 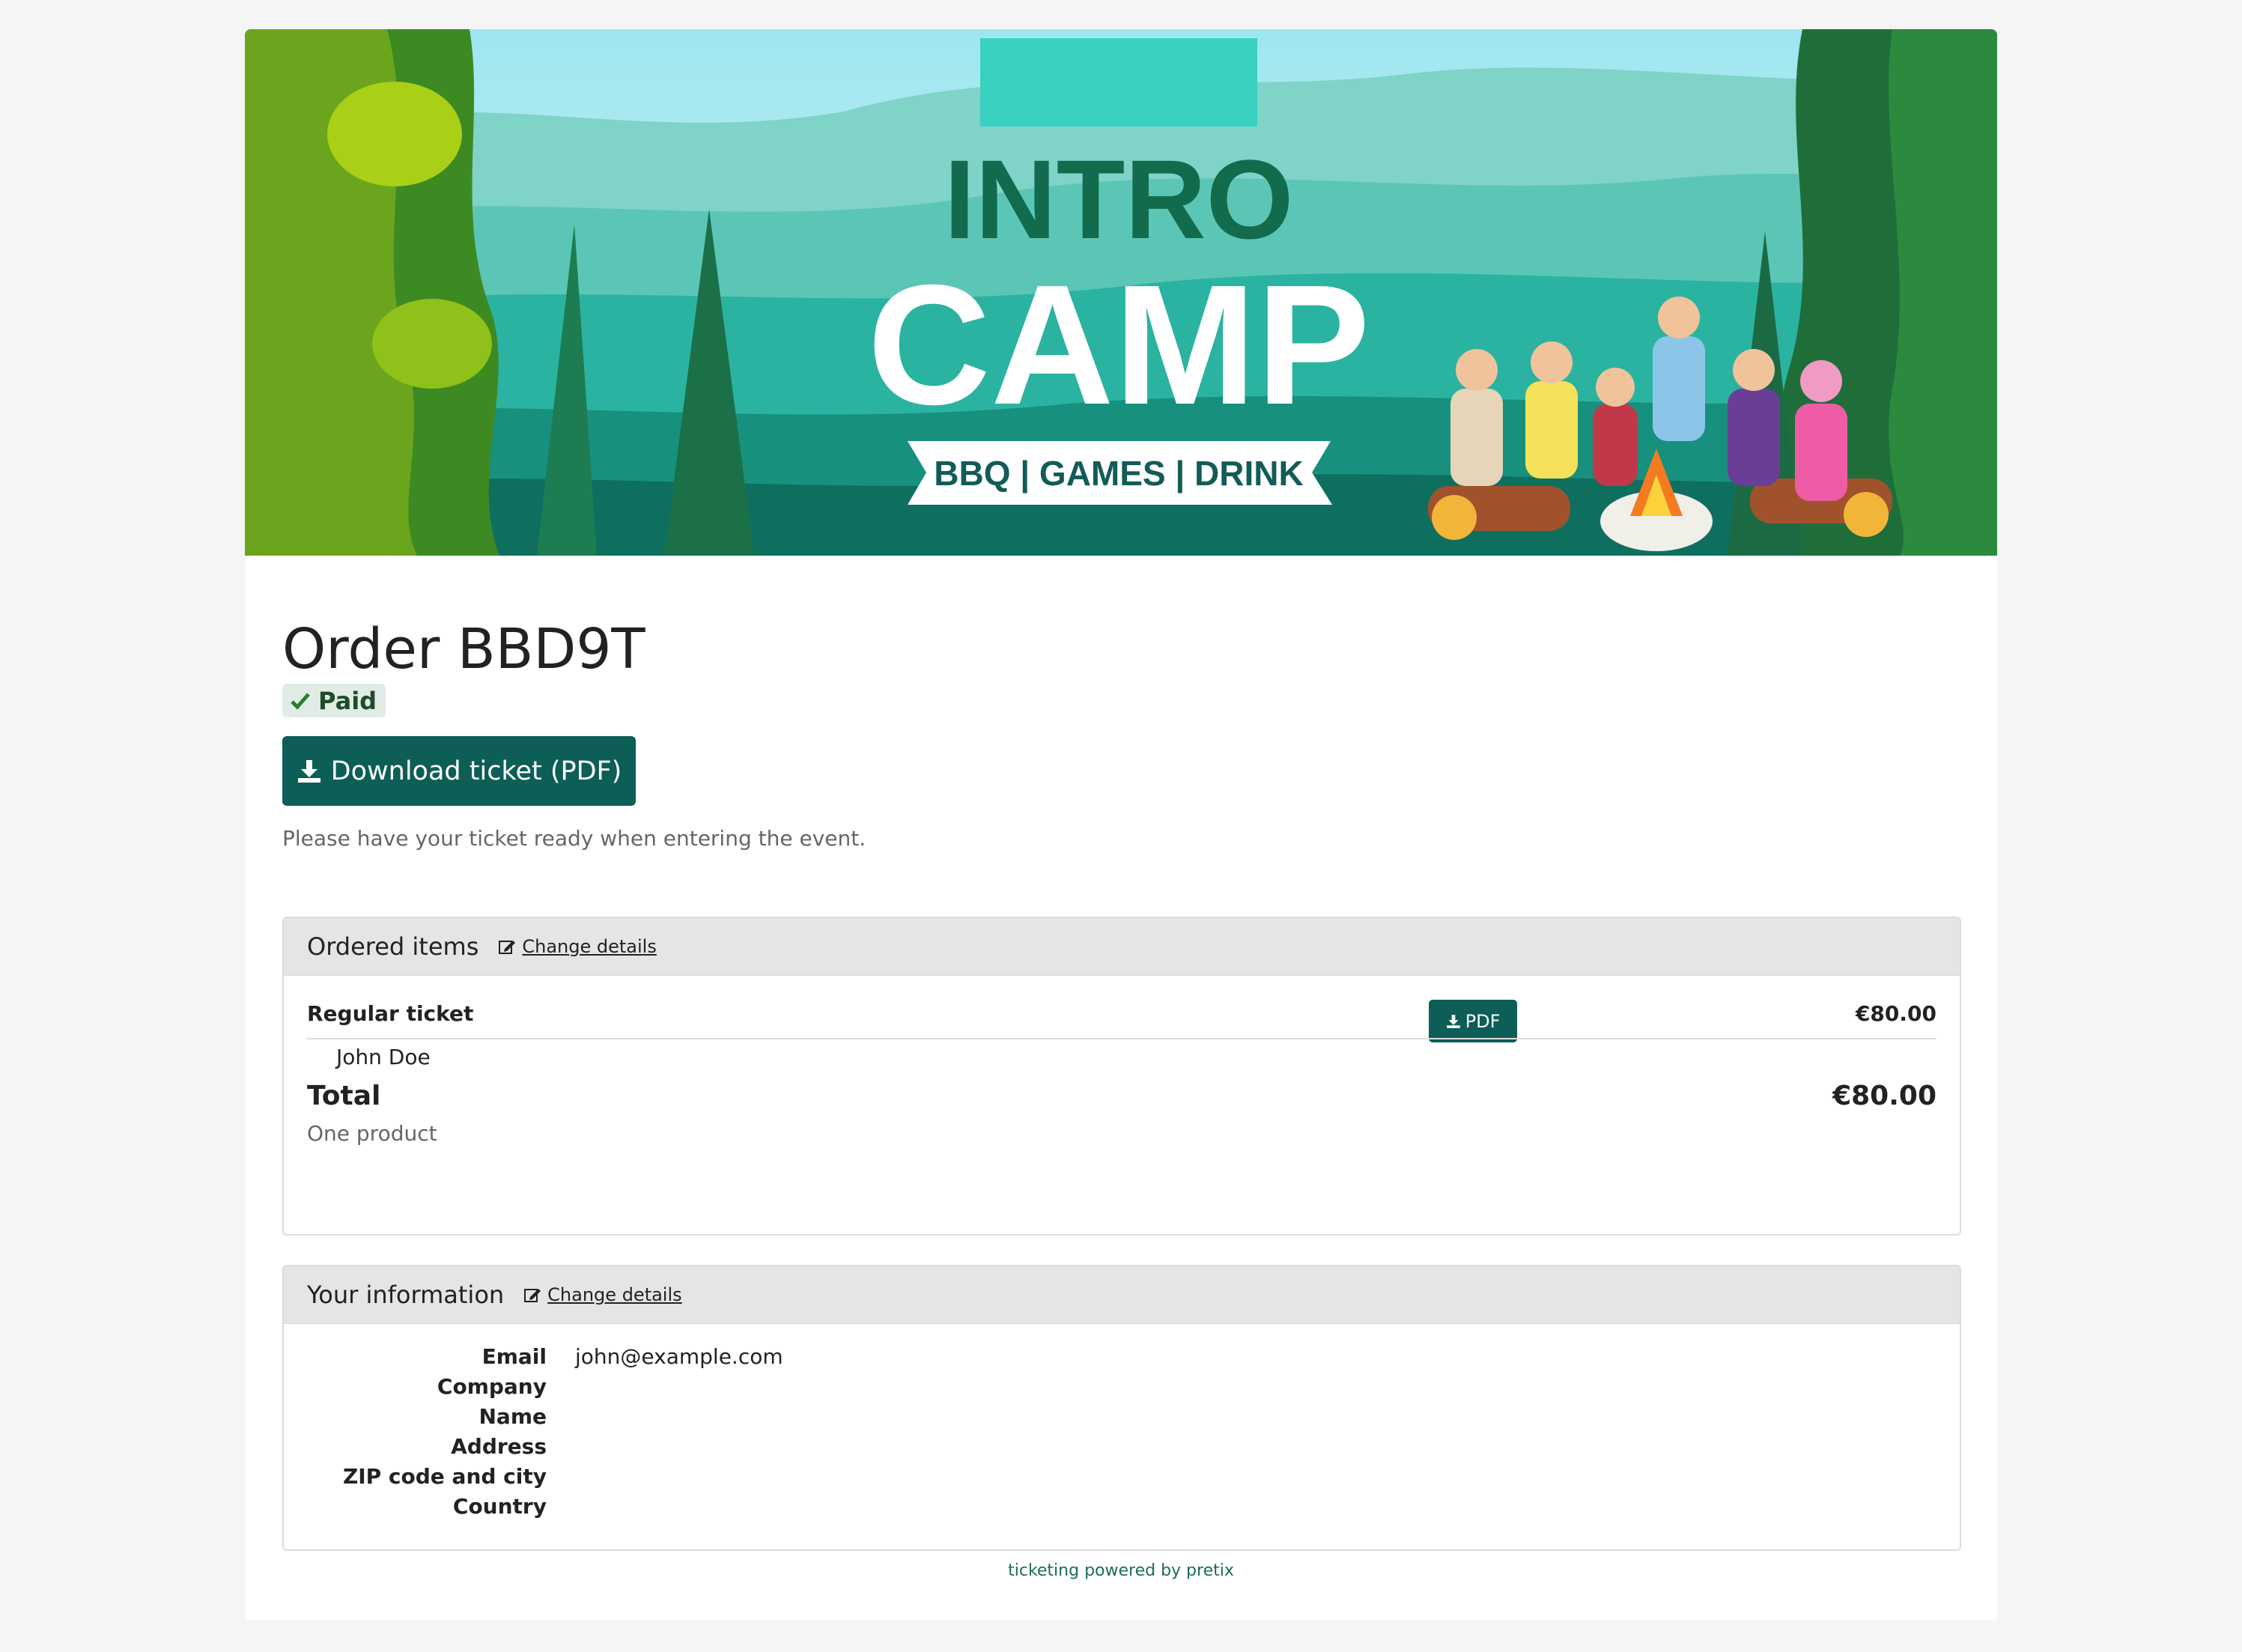 What do you see at coordinates (464, 649) in the screenshot?
I see `page-title: Order BBD9T` at bounding box center [464, 649].